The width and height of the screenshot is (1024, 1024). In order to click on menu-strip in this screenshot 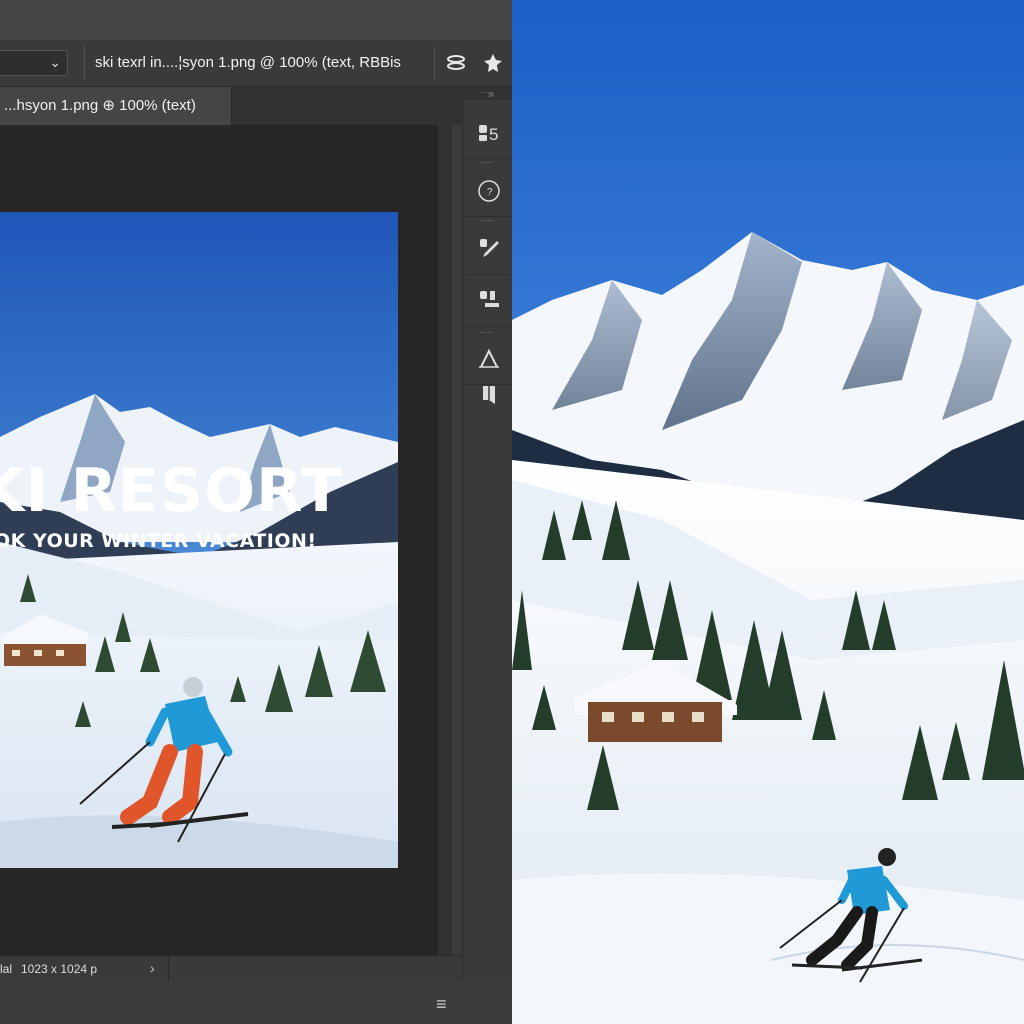, I will do `click(256, 20)`.